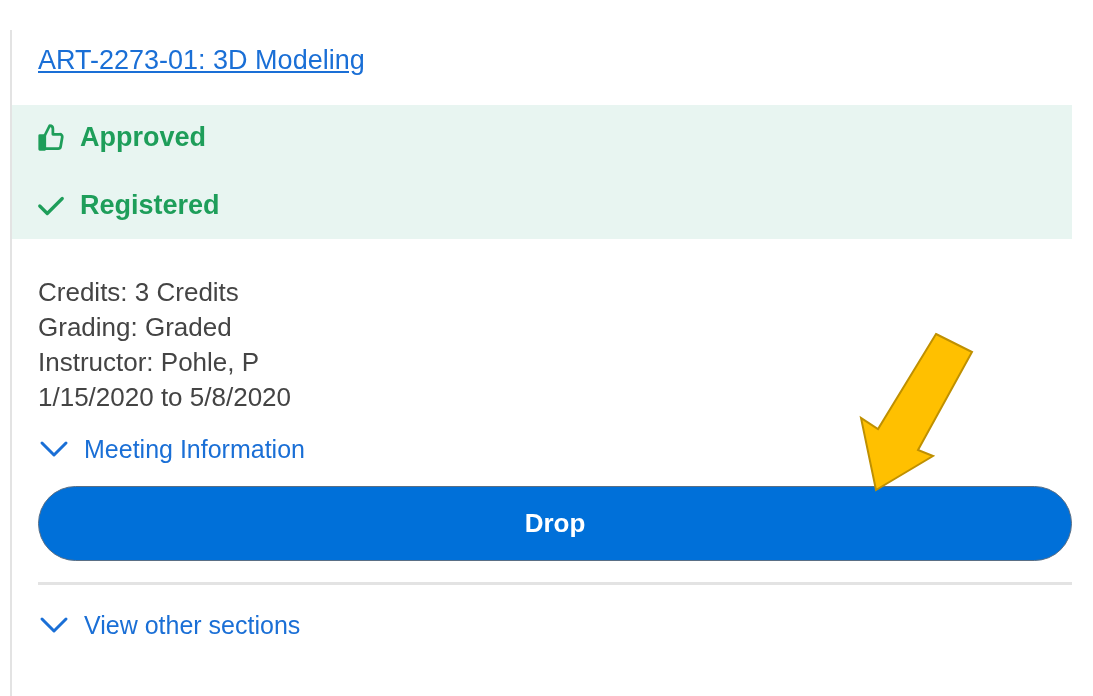 This screenshot has height=696, width=1093. What do you see at coordinates (169, 625) in the screenshot?
I see `expand-toggle: View other sections` at bounding box center [169, 625].